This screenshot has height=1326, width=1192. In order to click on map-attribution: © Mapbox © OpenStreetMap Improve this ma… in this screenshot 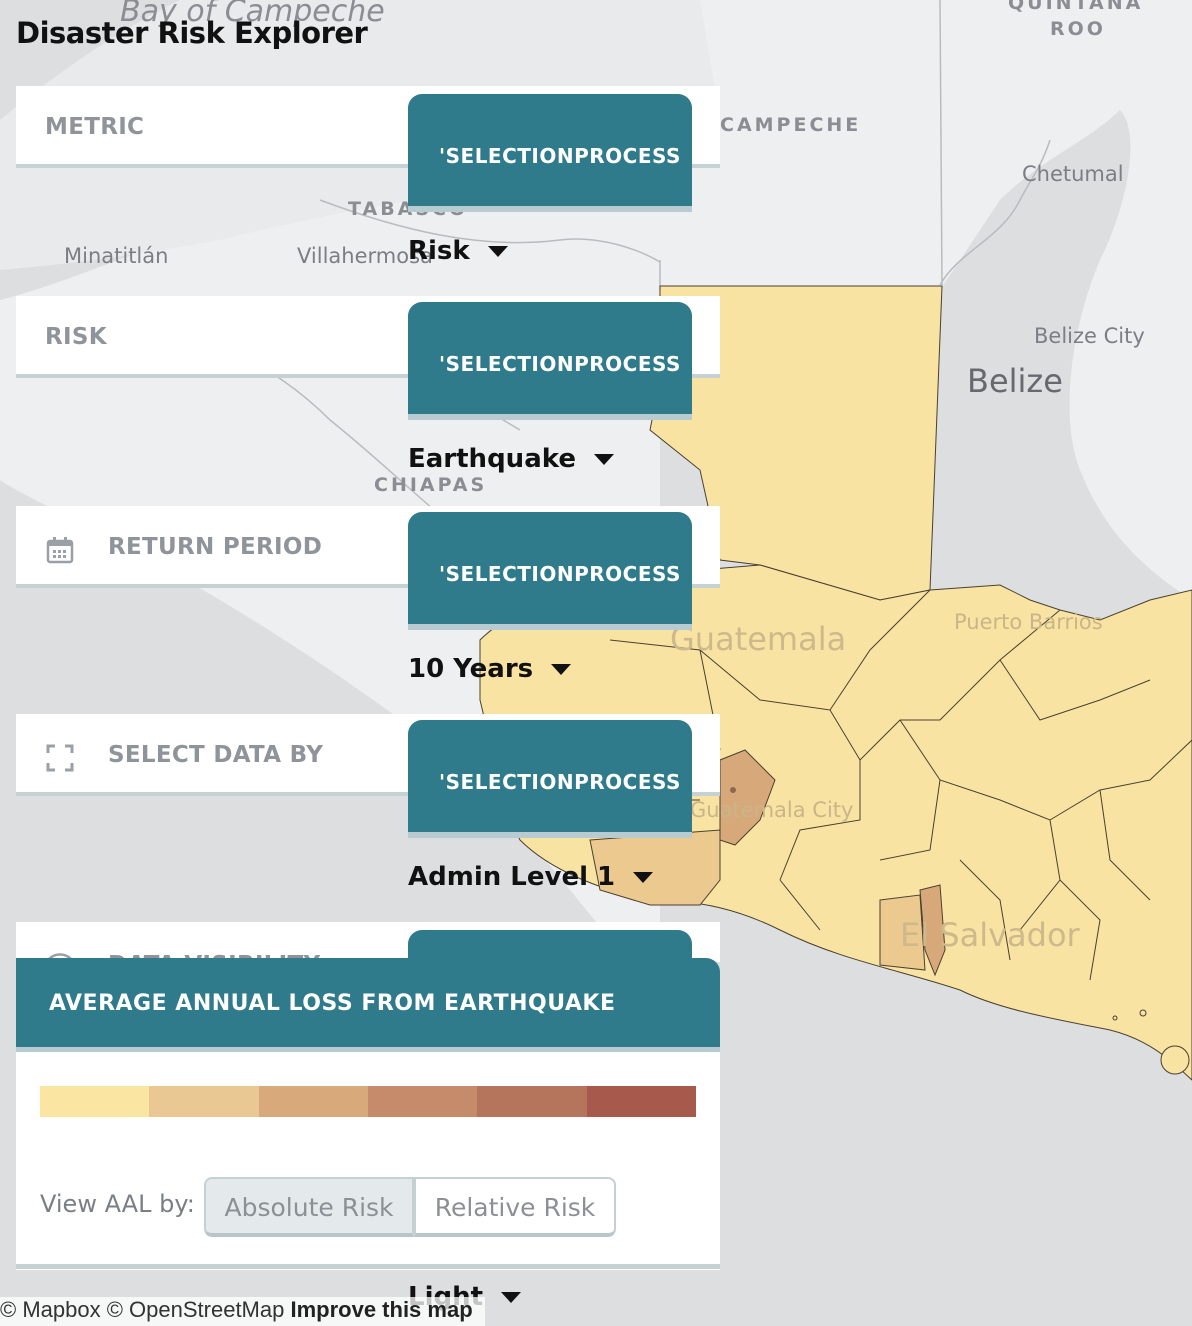, I will do `click(242, 1311)`.